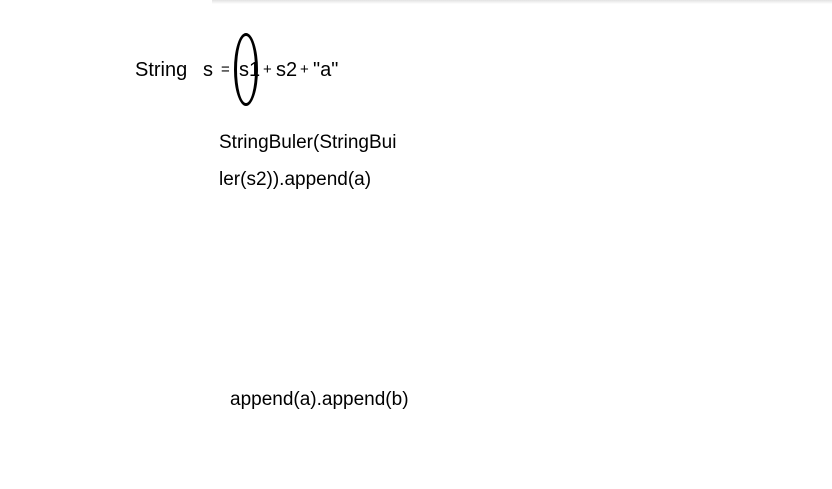 This screenshot has height=489, width=832. What do you see at coordinates (308, 142) in the screenshot?
I see `annotation-line-1: StringBuler(StringBui` at bounding box center [308, 142].